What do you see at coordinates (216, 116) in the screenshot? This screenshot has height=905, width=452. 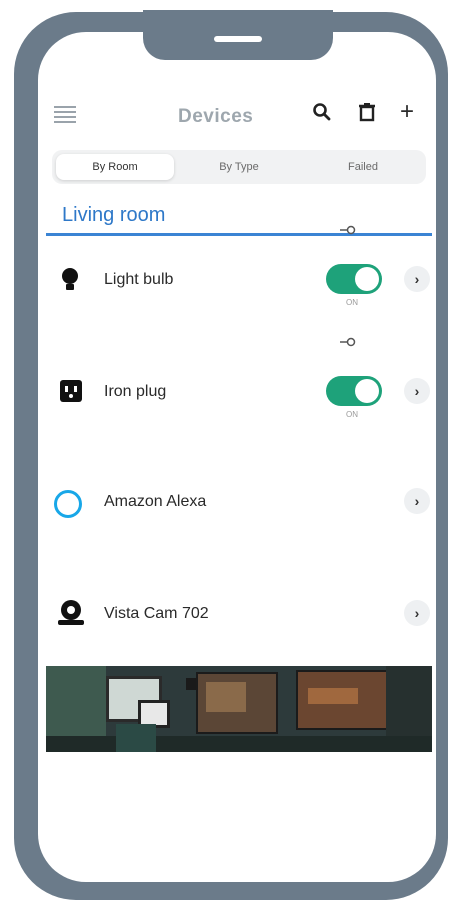 I see `page-title: Devices` at bounding box center [216, 116].